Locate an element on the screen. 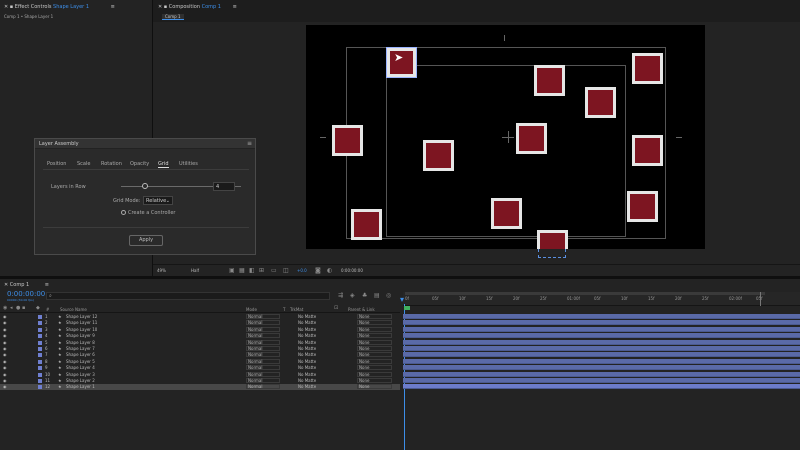 This screenshot has height=450, width=800. create-controller-label: Create a Controller is located at coordinates (151, 213).